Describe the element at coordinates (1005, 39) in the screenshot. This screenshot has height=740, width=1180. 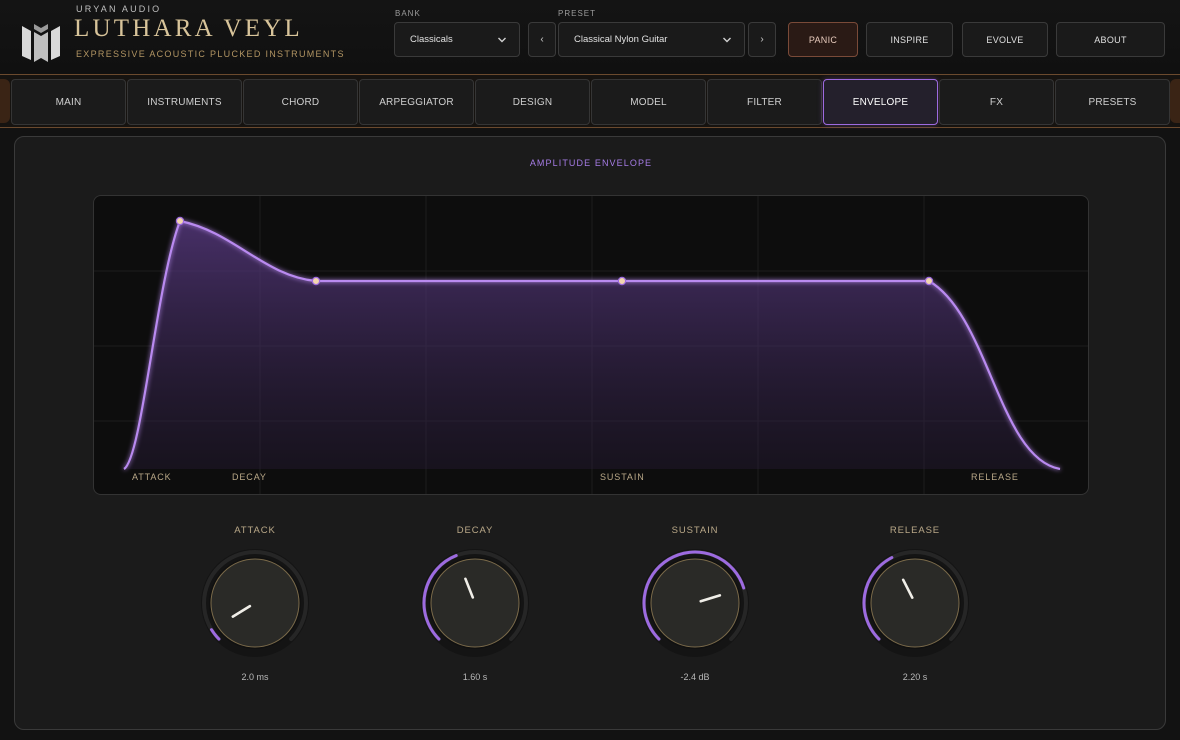
I see `evolve-button: EVOLVE` at that location.